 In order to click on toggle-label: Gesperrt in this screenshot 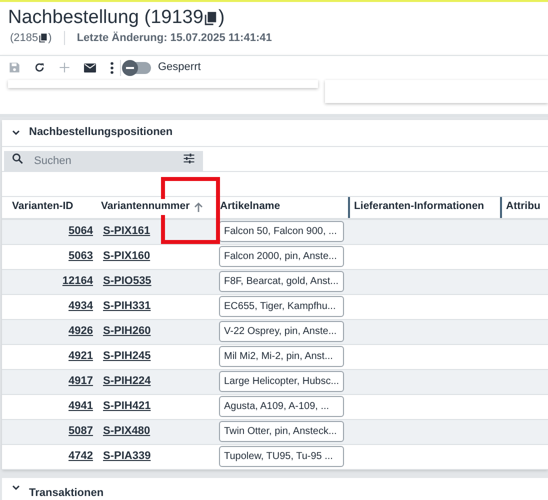, I will do `click(179, 68)`.